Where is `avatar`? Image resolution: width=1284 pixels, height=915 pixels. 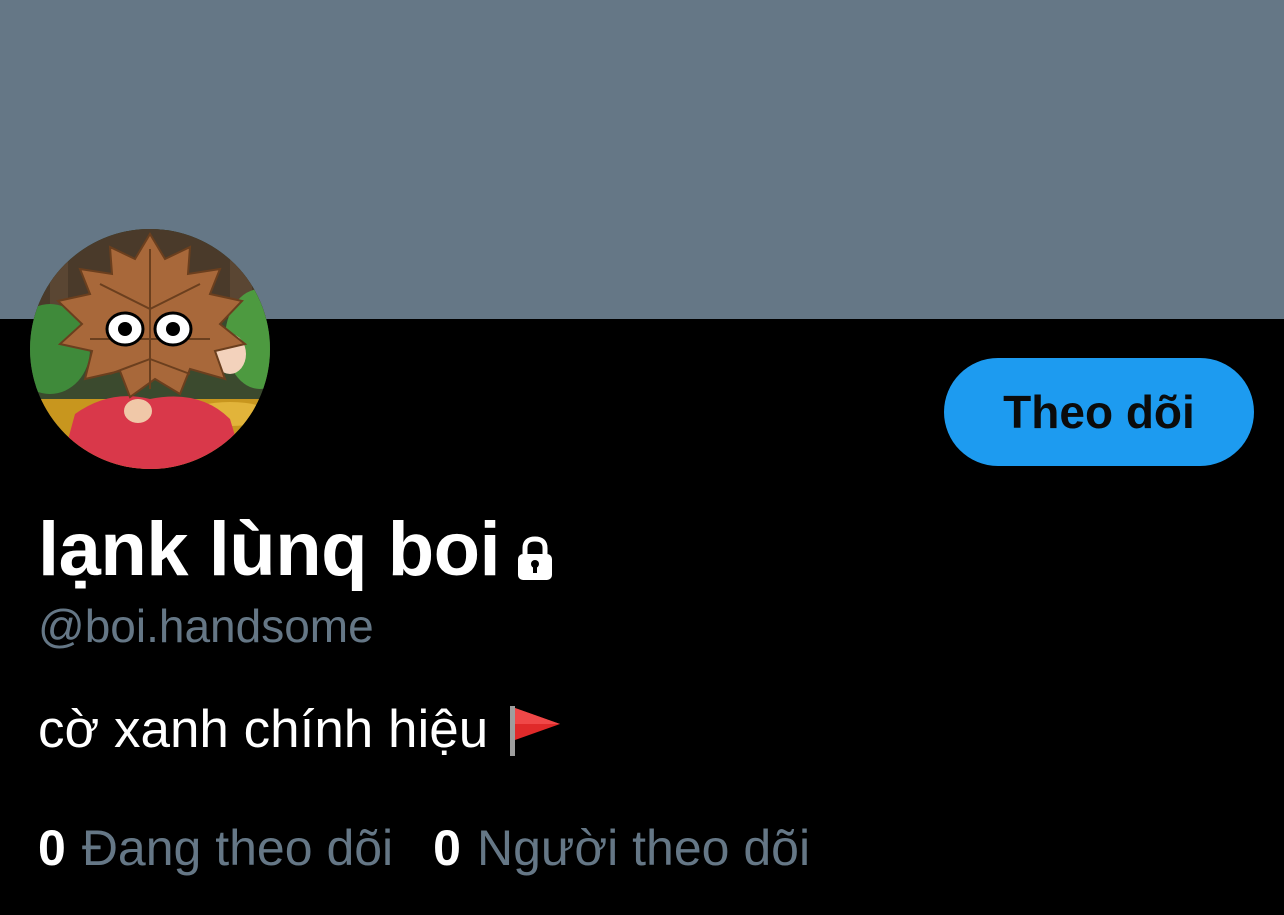 avatar is located at coordinates (150, 349).